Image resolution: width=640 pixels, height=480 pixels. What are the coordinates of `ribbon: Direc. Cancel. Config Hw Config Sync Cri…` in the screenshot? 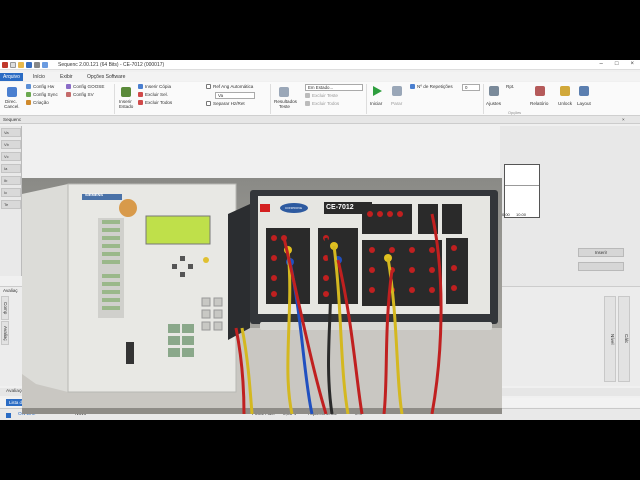 It's located at (320, 99).